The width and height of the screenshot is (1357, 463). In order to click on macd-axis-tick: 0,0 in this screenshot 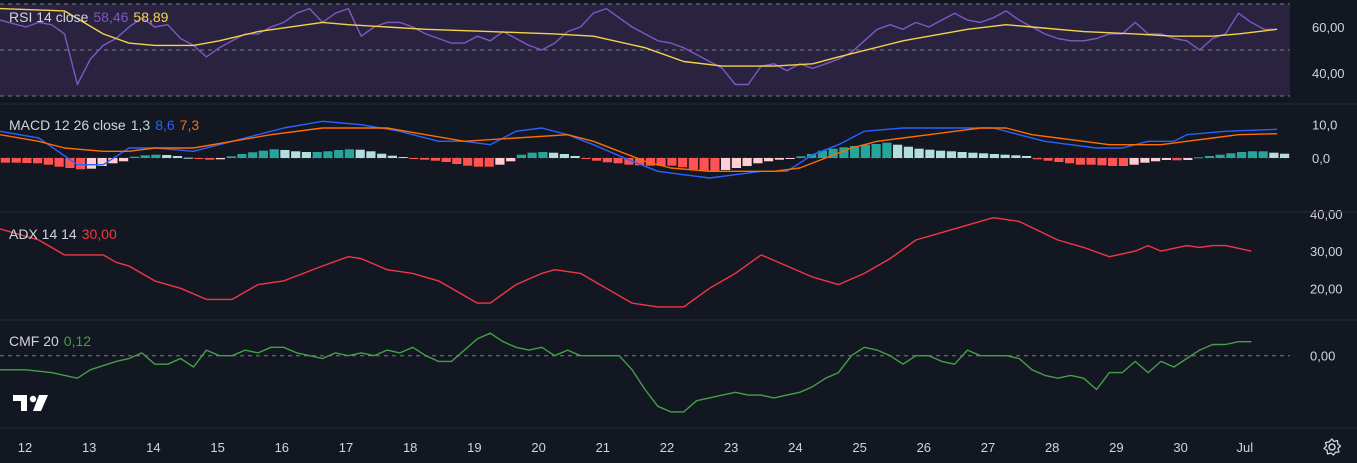, I will do `click(1321, 158)`.